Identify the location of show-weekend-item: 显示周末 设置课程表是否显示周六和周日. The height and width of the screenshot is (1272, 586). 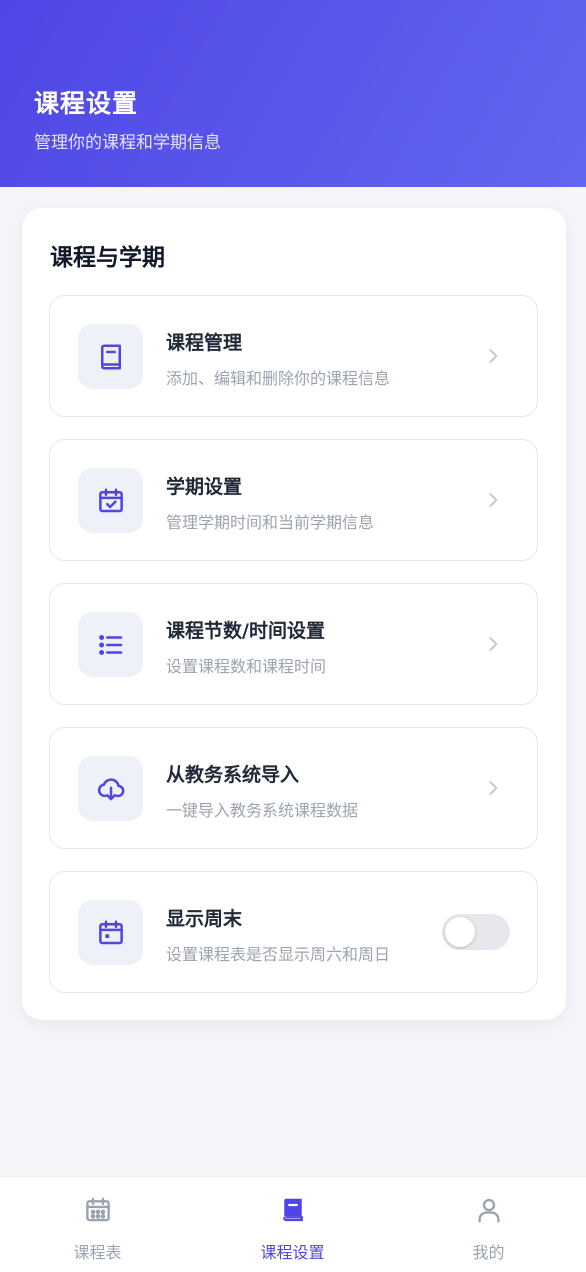
(293, 932).